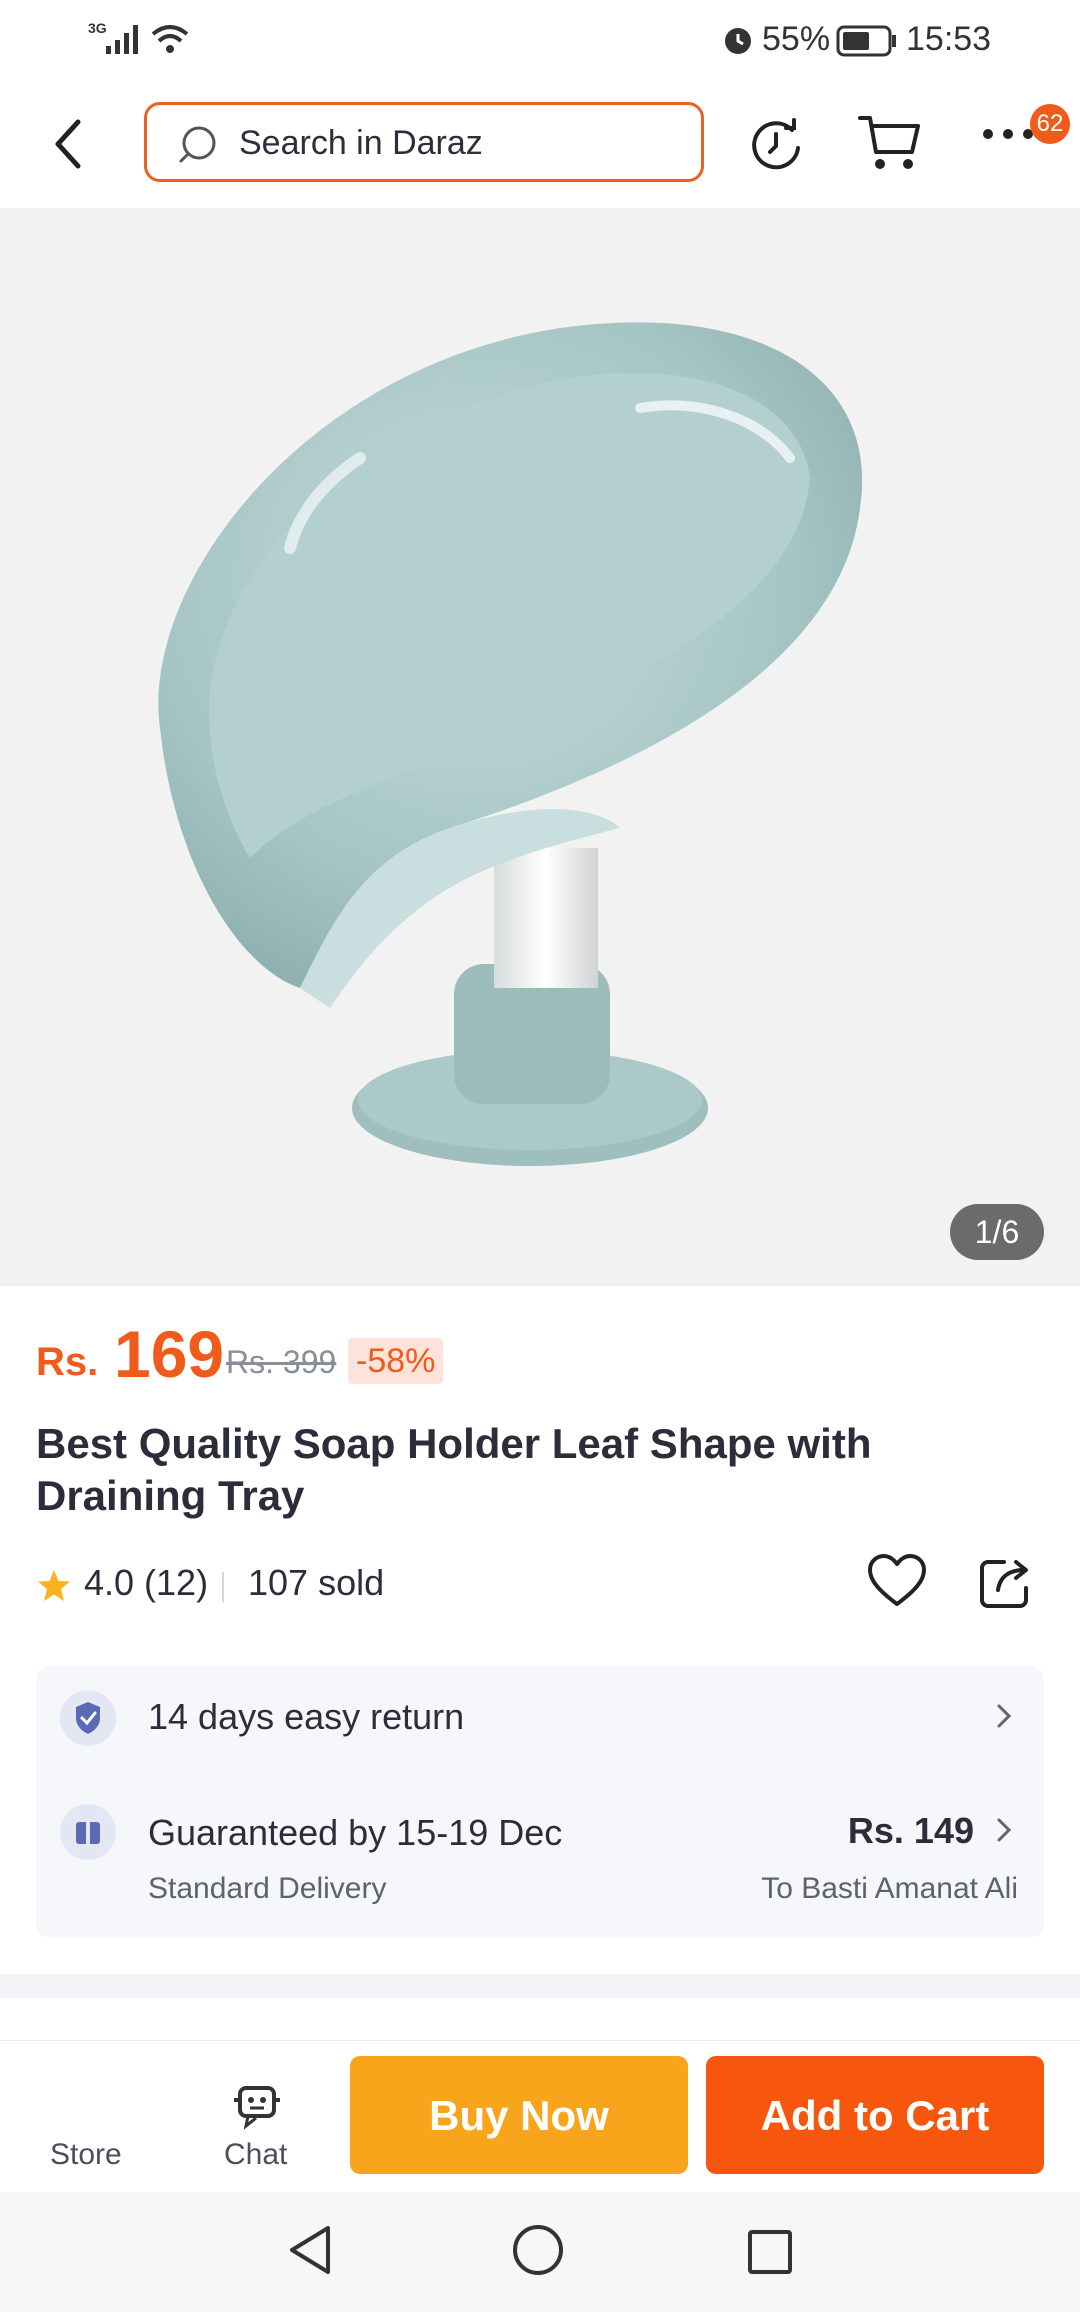 The image size is (1080, 2312). Describe the element at coordinates (197, 144) in the screenshot. I see `search-icon` at that location.